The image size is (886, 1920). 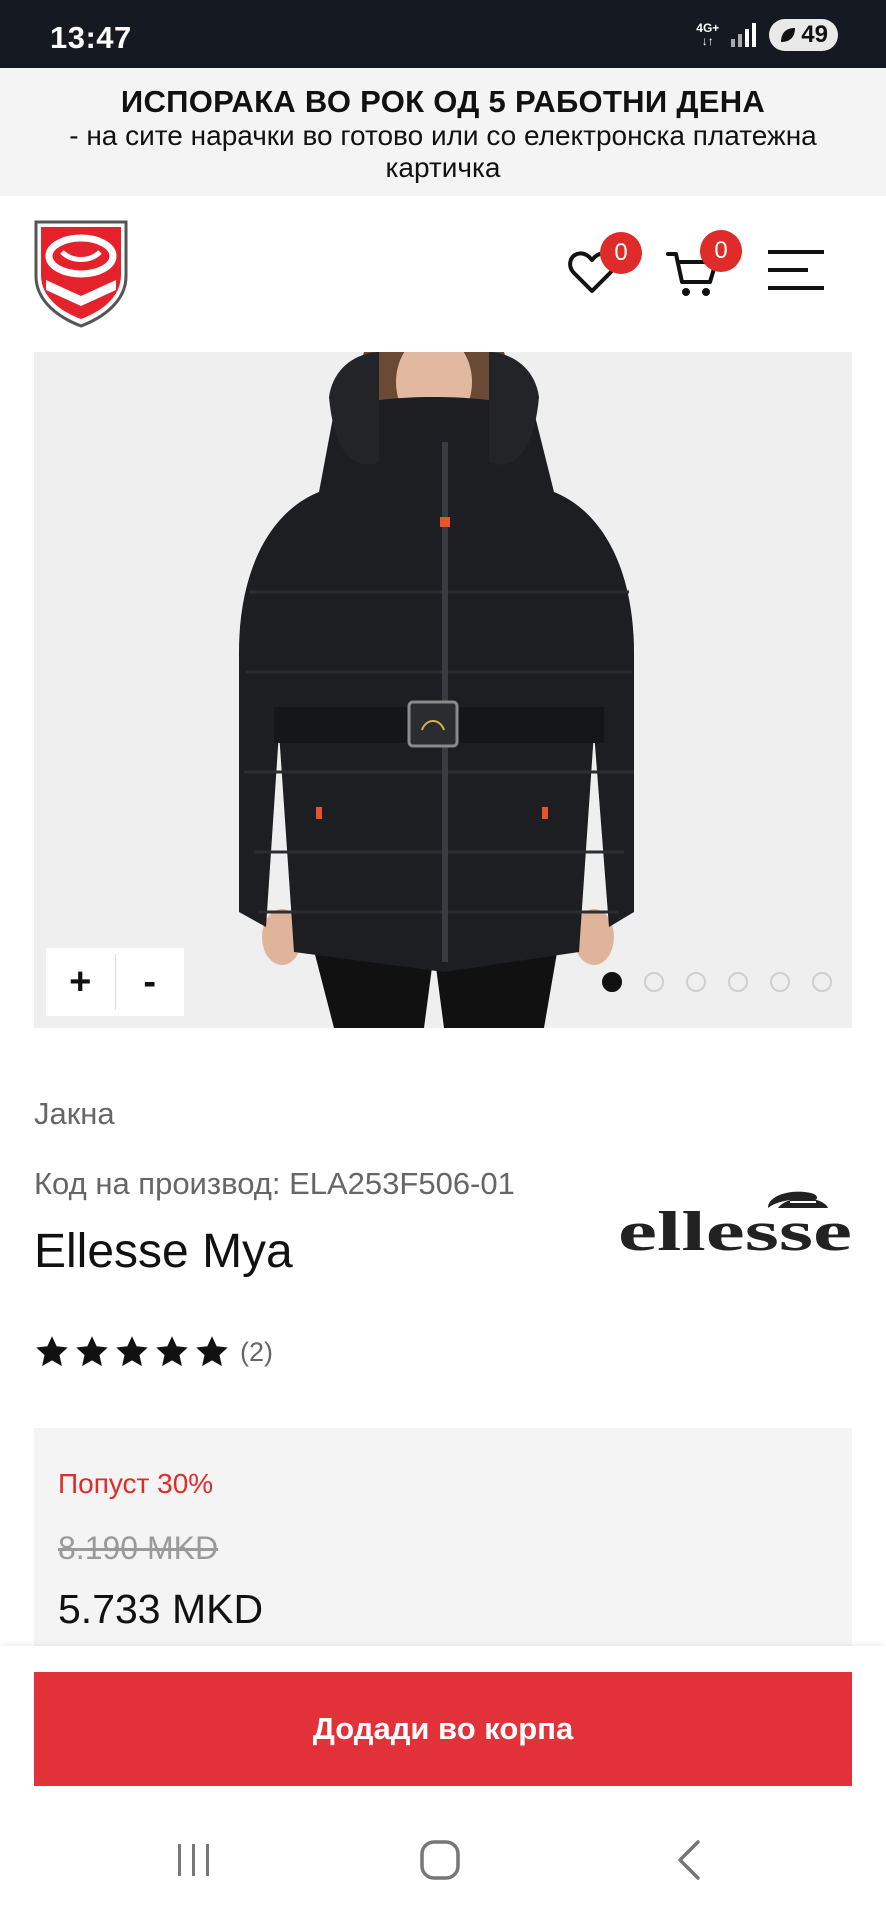 I want to click on battery-level: 49, so click(x=814, y=34).